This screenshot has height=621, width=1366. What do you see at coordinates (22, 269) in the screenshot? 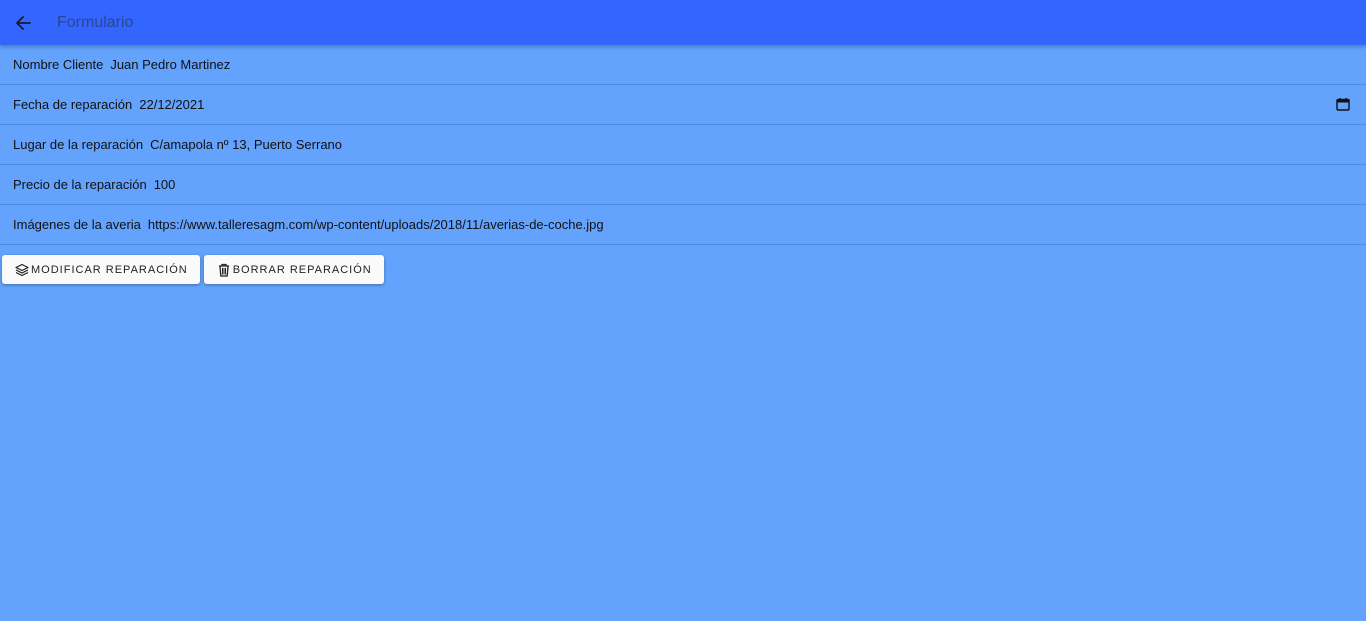
I see `layers-icon` at bounding box center [22, 269].